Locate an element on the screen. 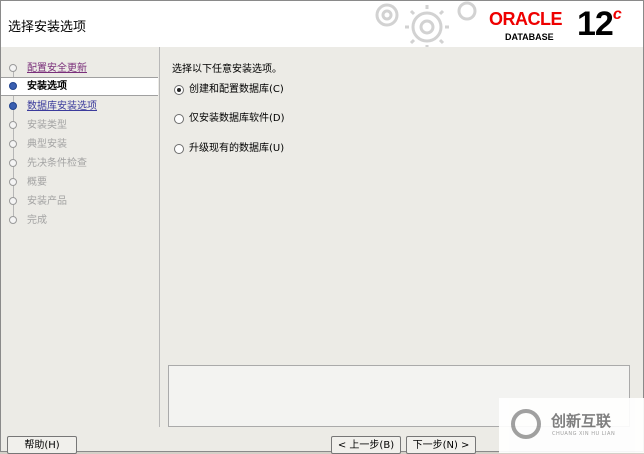 This screenshot has height=454, width=644. step-label: 安装选项 is located at coordinates (47, 86).